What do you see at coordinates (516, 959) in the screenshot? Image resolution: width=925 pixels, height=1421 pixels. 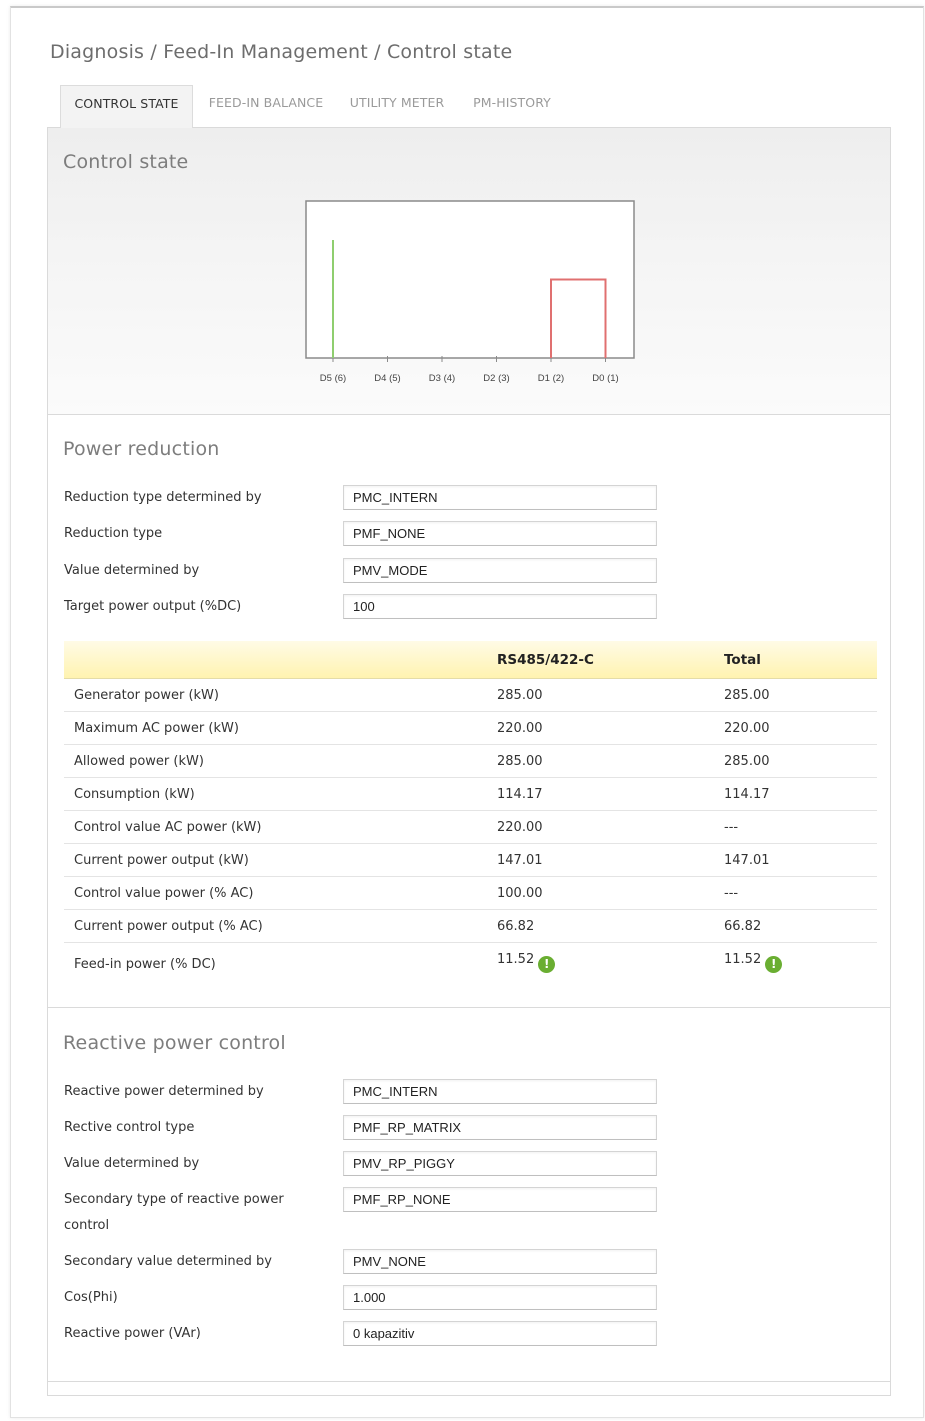 I see `row-value-rs485: 11.52` at bounding box center [516, 959].